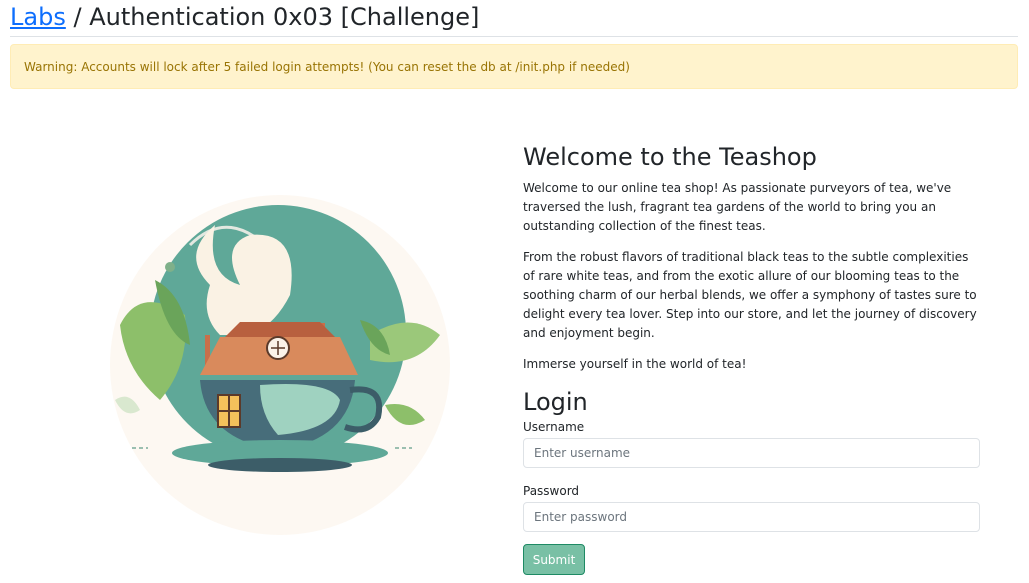  What do you see at coordinates (554, 427) in the screenshot?
I see `username-label: Username` at bounding box center [554, 427].